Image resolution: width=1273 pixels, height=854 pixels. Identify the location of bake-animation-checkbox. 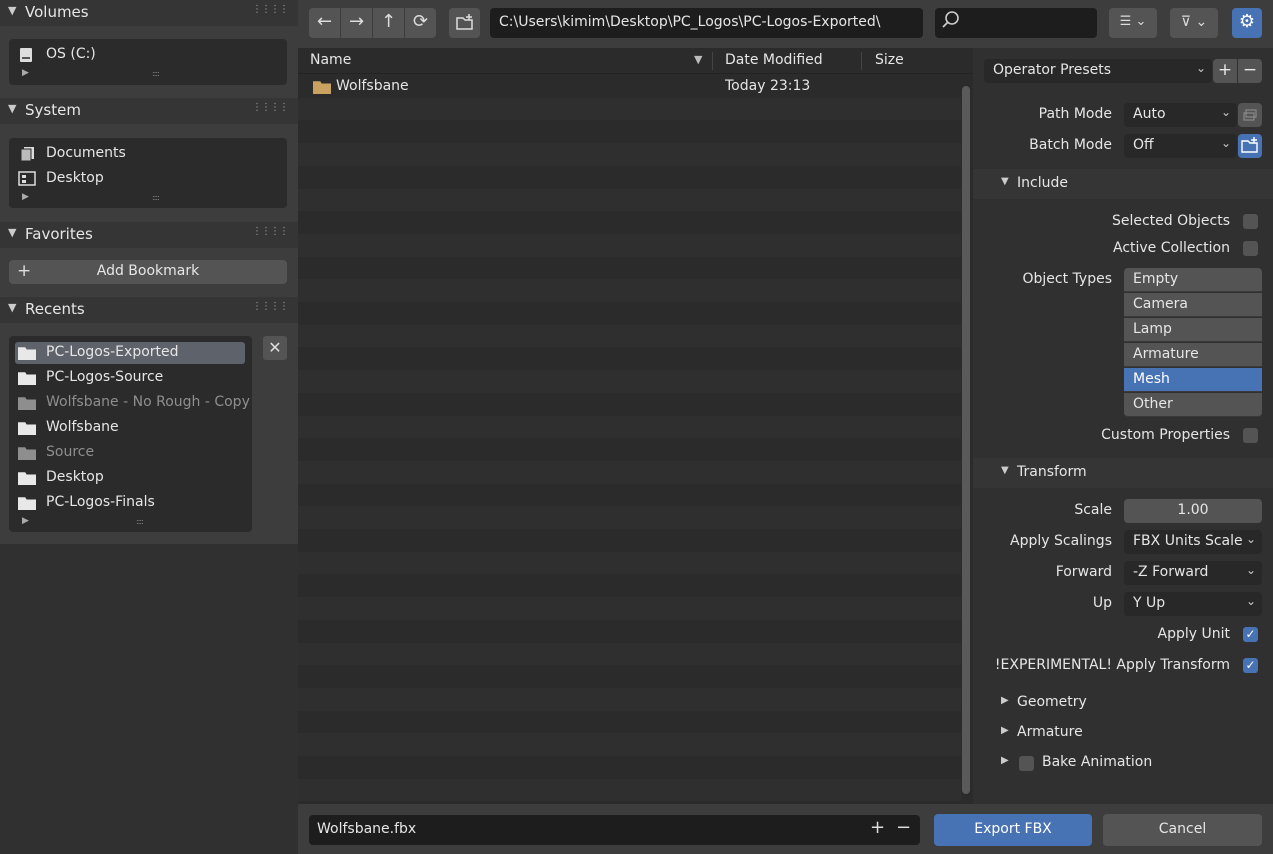
(1026, 763).